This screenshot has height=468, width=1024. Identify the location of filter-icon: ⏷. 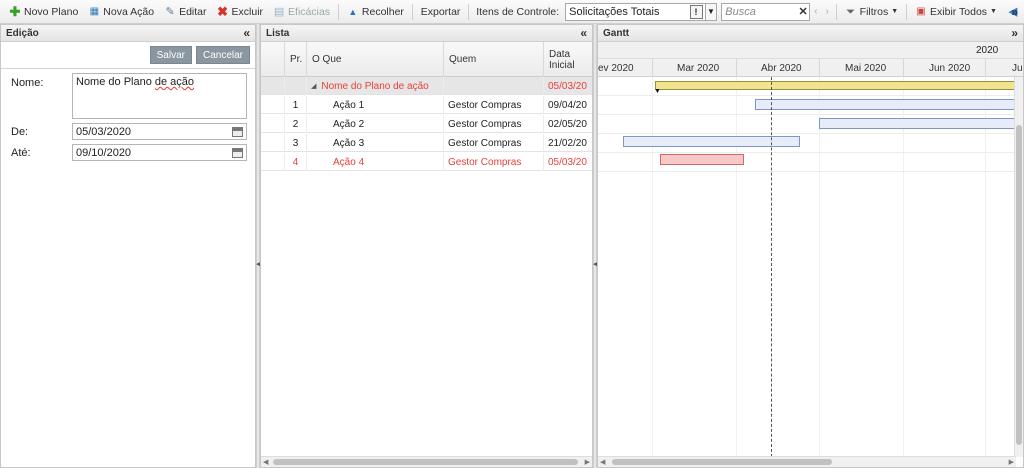
(851, 11).